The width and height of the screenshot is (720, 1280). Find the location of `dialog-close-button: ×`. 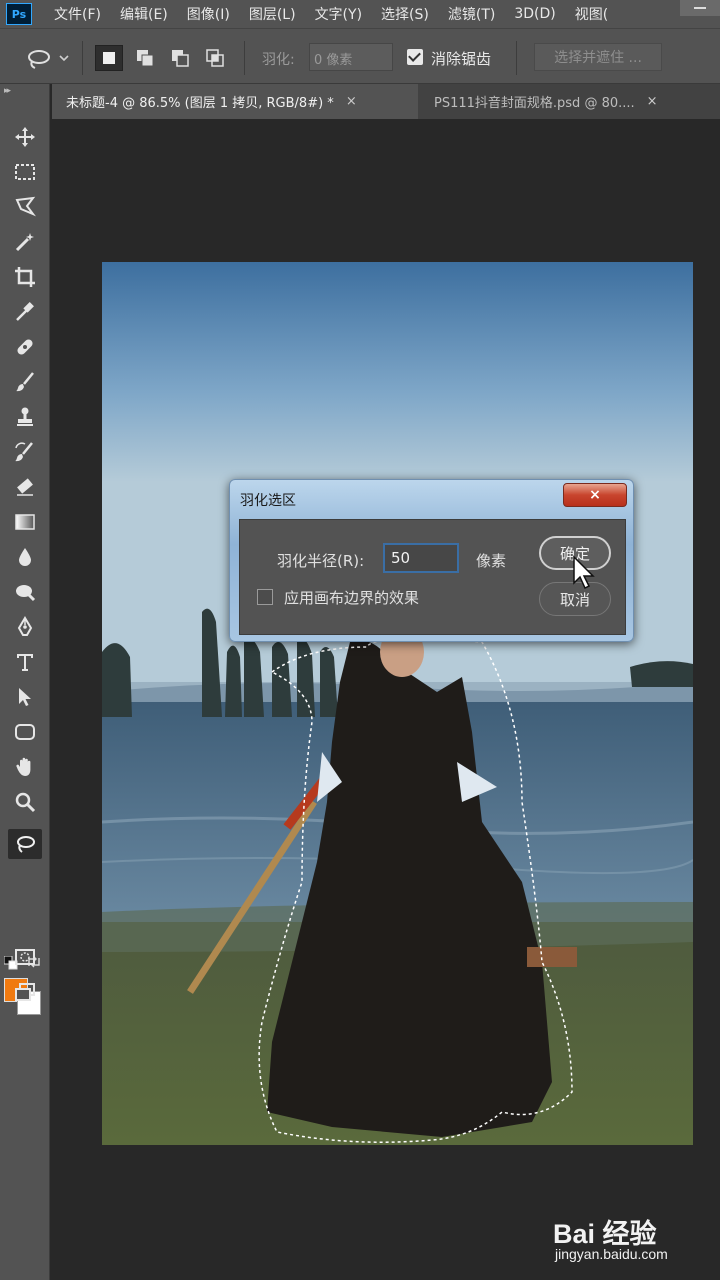

dialog-close-button: × is located at coordinates (595, 495).